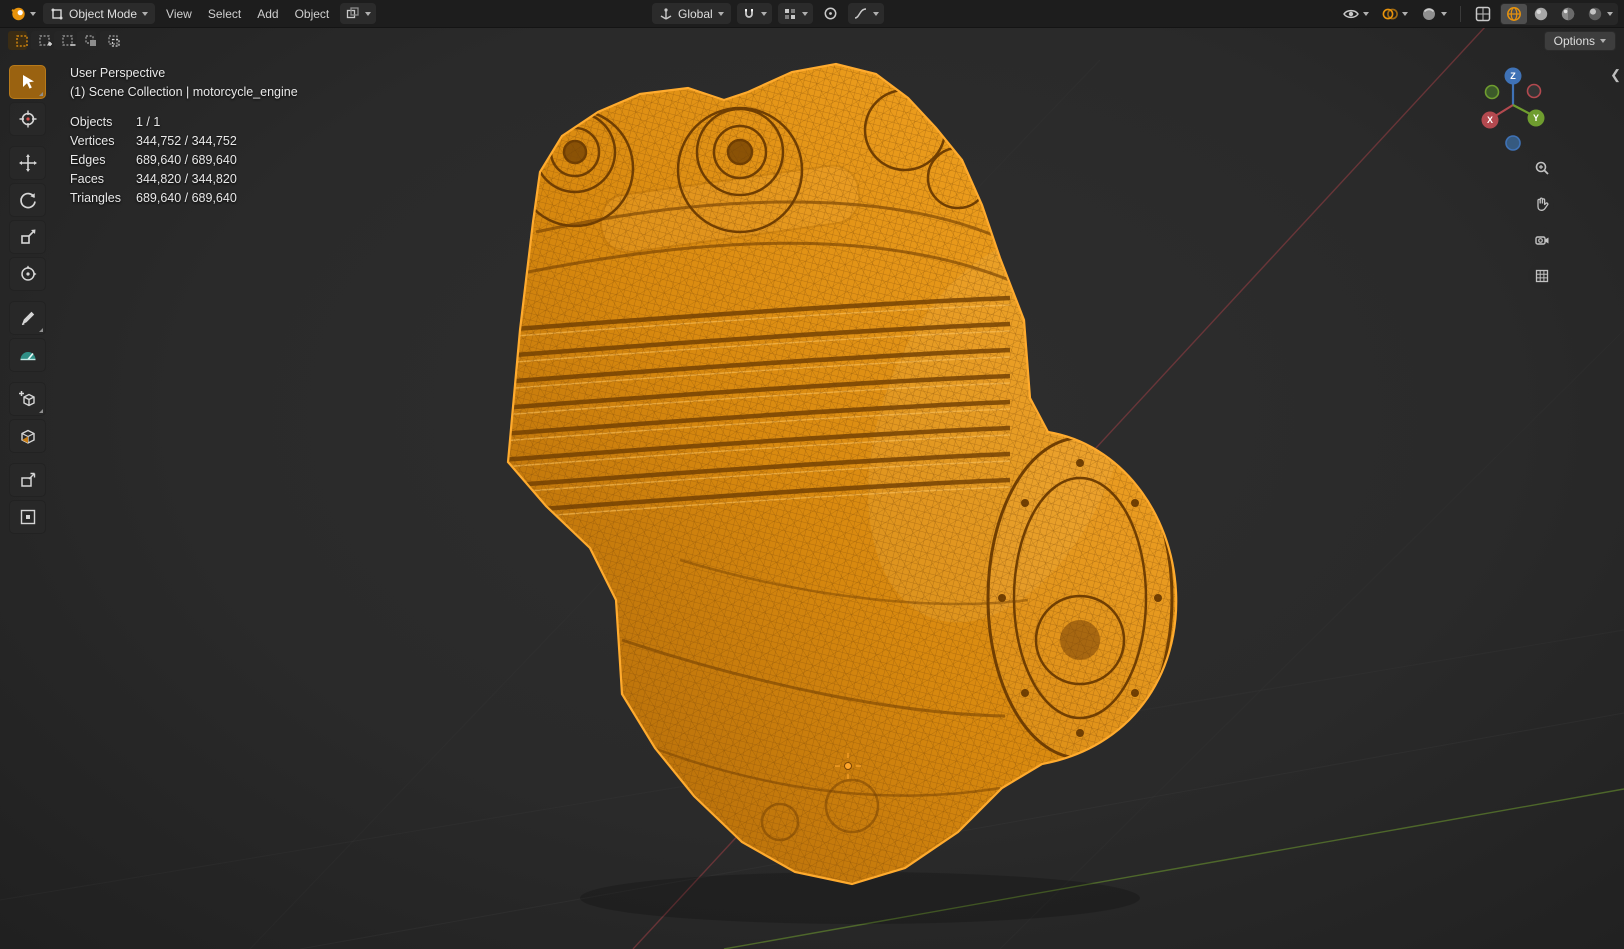 The image size is (1624, 949). I want to click on select-mode-extend-button, so click(41, 40).